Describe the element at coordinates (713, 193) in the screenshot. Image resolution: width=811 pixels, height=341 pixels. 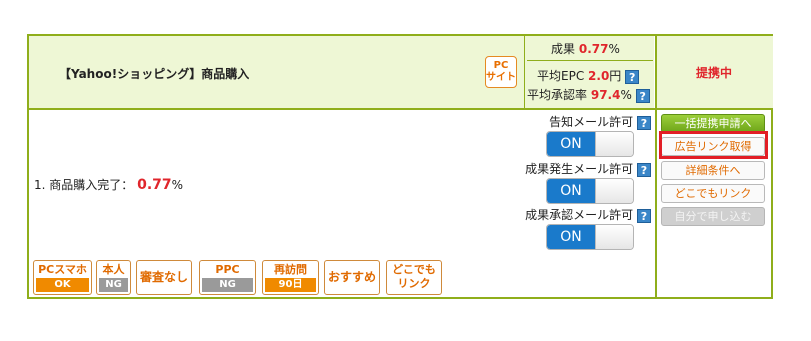
I see `anywhere-link-button: どこでもリンク` at that location.